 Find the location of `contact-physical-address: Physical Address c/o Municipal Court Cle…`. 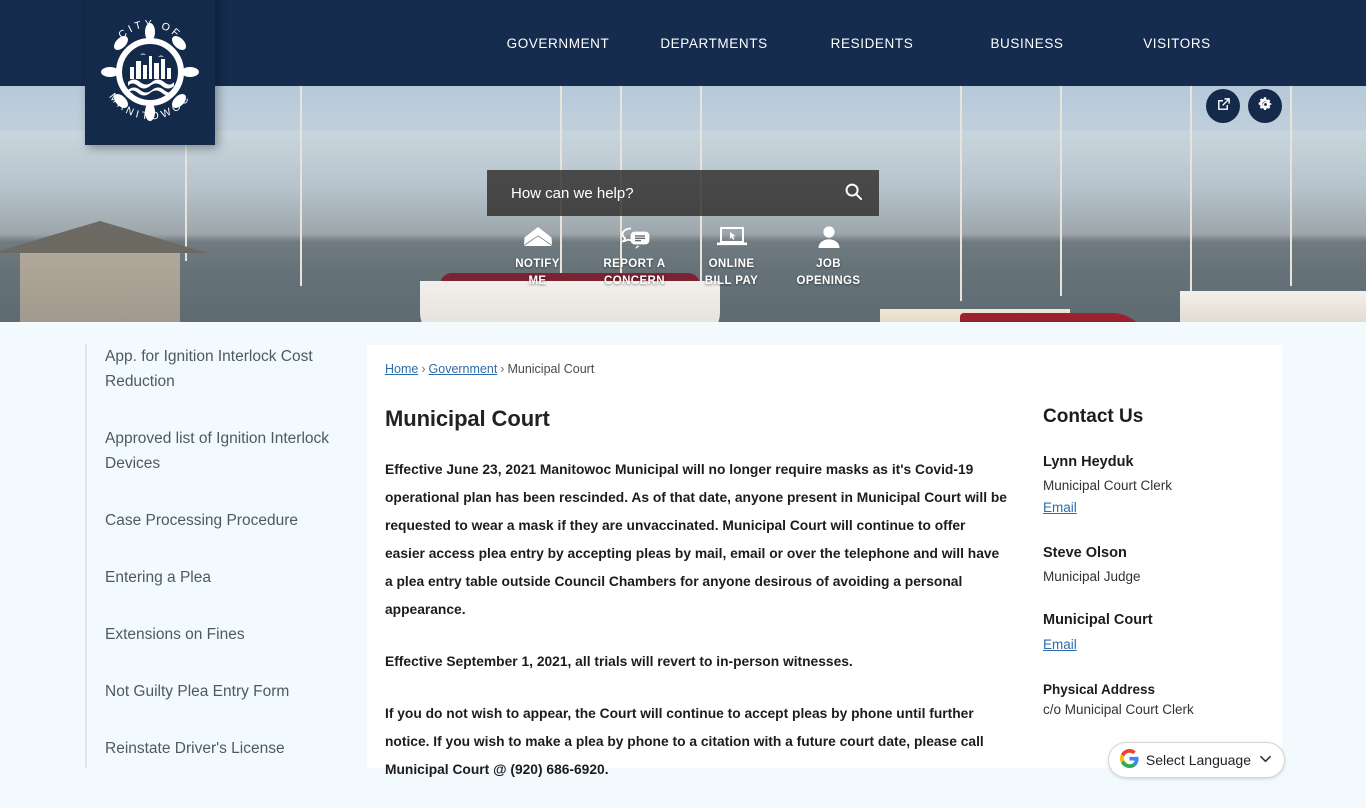

contact-physical-address: Physical Address c/o Municipal Court Cle… is located at coordinates (1154, 699).